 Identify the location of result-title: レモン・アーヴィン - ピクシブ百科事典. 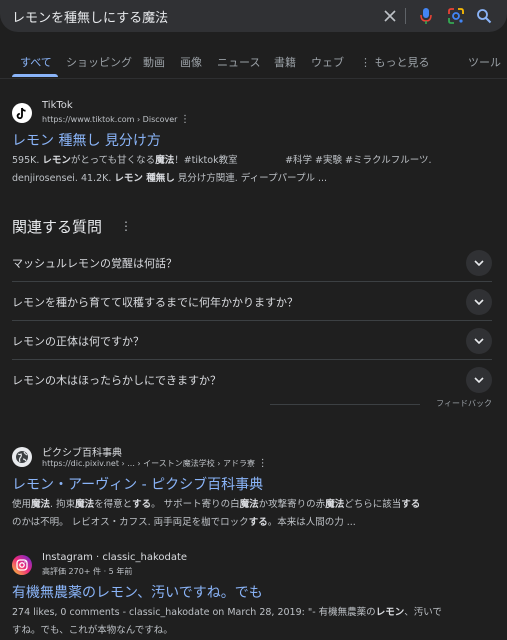
(137, 484).